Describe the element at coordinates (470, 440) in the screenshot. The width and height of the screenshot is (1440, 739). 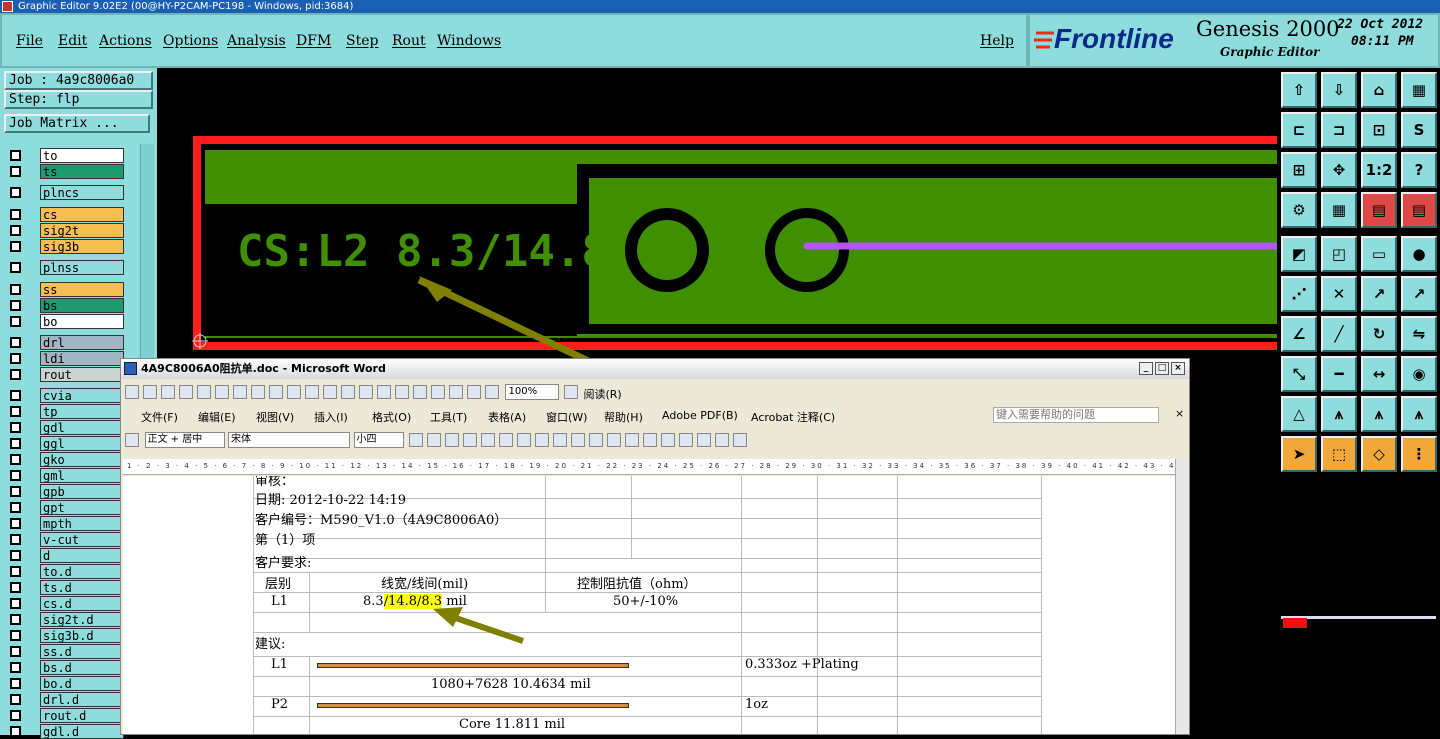
I see `char-border-icon` at that location.